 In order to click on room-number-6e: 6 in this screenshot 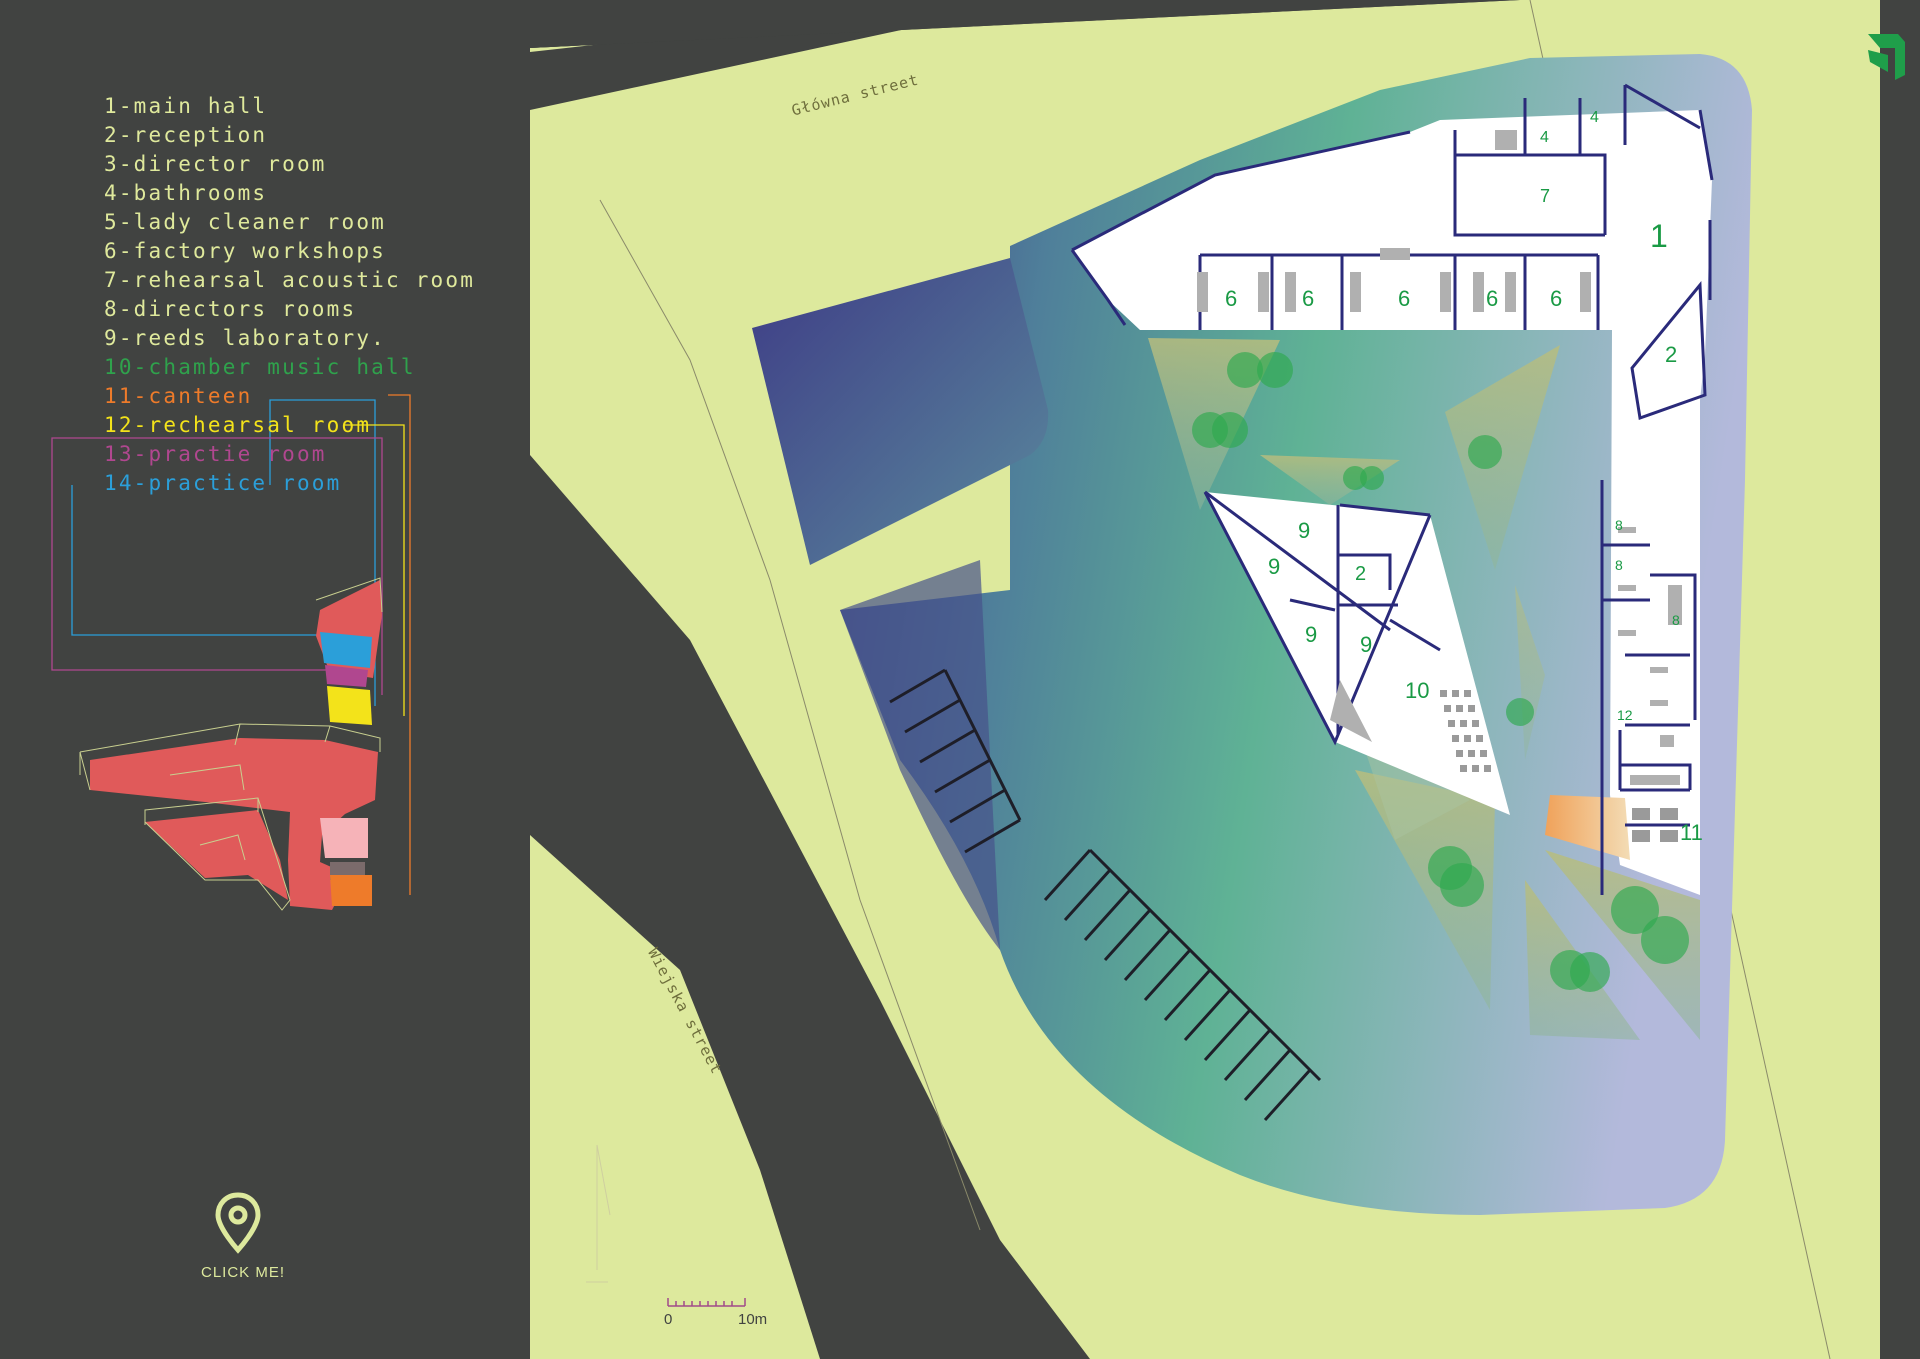, I will do `click(1556, 298)`.